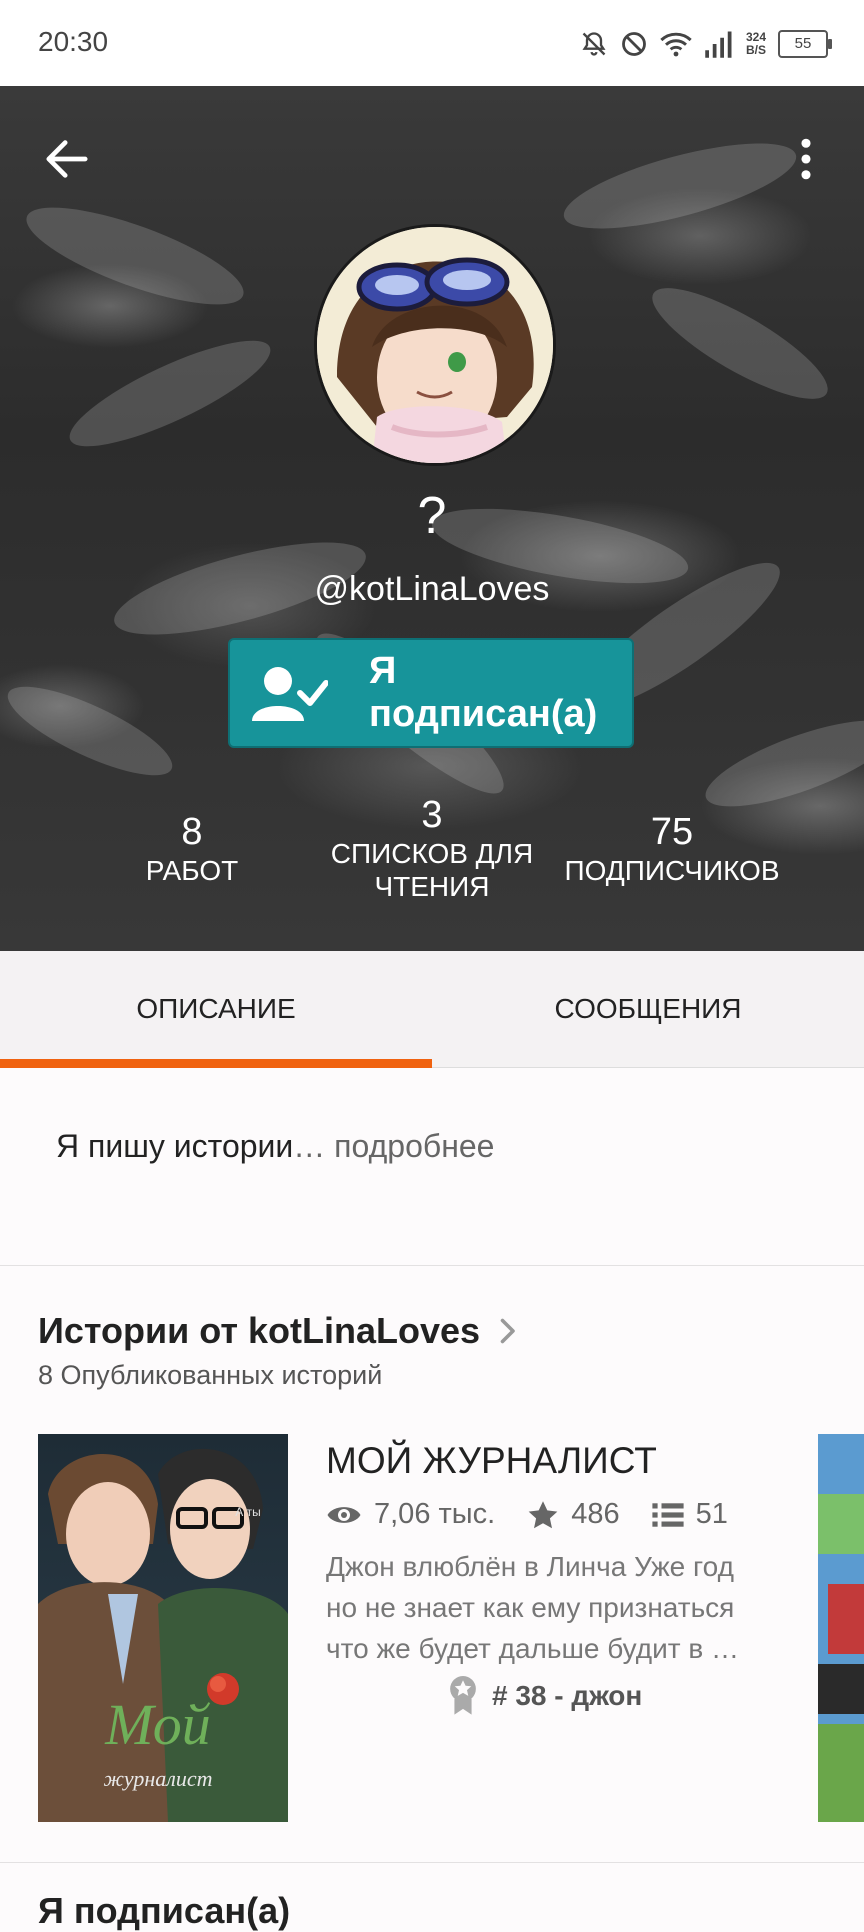 This screenshot has width=864, height=1932. I want to click on story-parts-count: 51, so click(711, 1514).